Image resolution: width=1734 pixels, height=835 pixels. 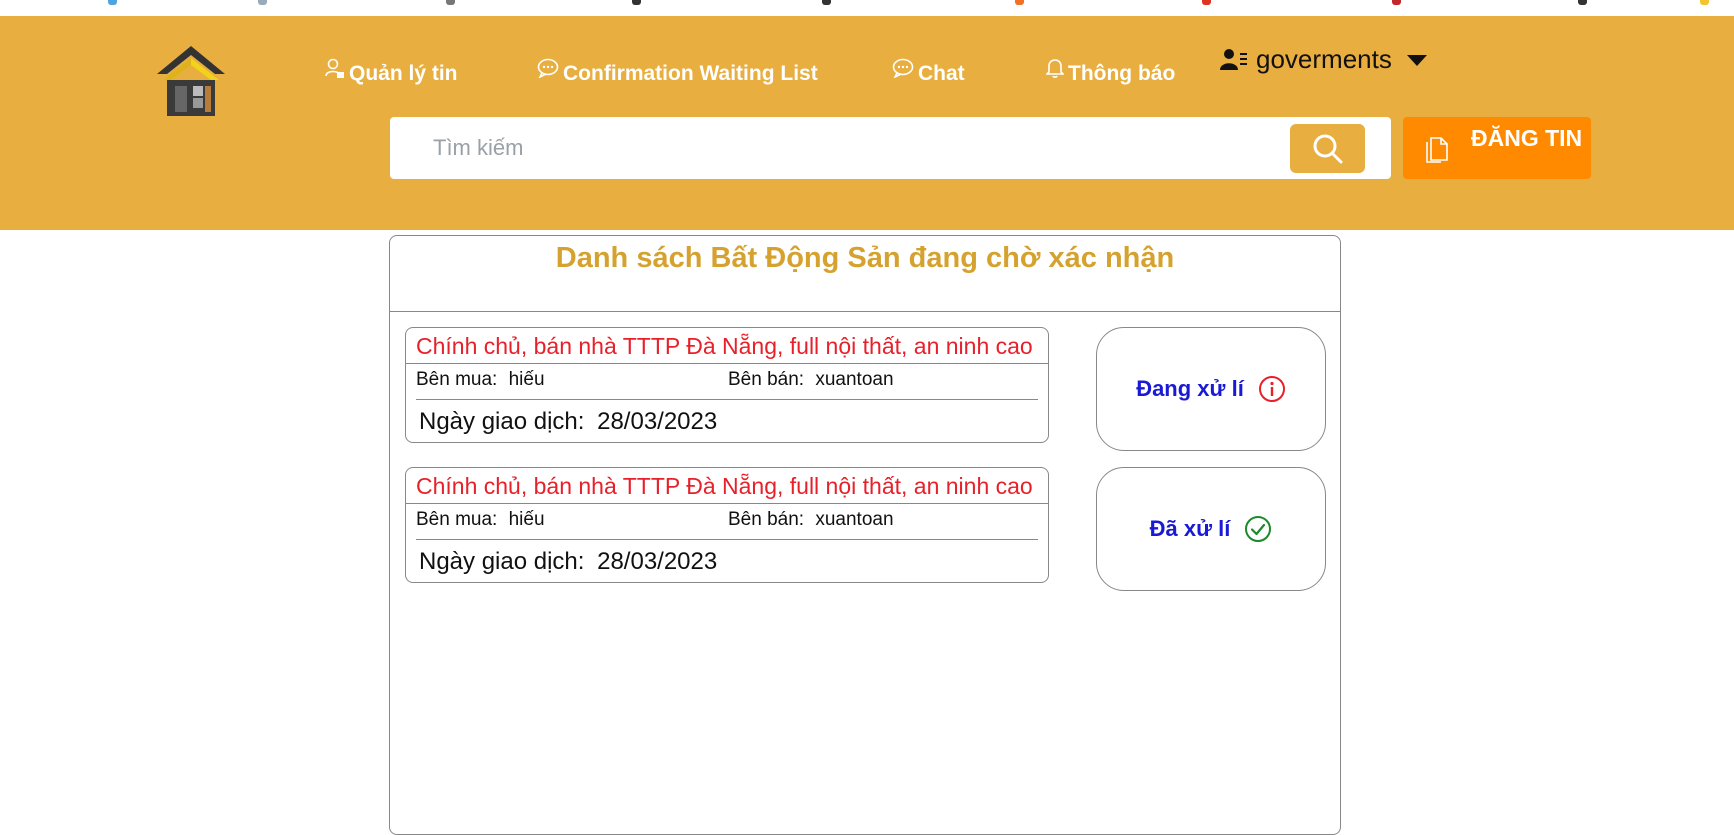 What do you see at coordinates (1258, 529) in the screenshot?
I see `check-circle-icon` at bounding box center [1258, 529].